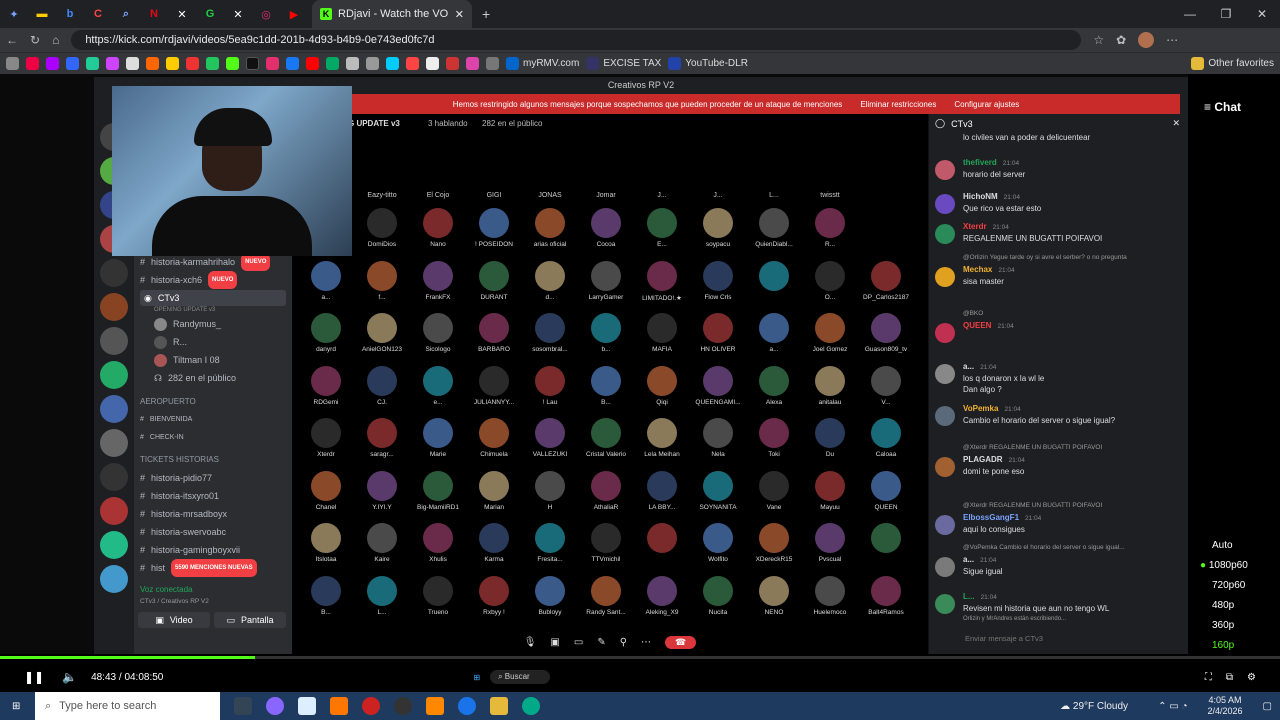 This screenshot has width=1280, height=720. I want to click on person-icon: ⚲, so click(623, 642).